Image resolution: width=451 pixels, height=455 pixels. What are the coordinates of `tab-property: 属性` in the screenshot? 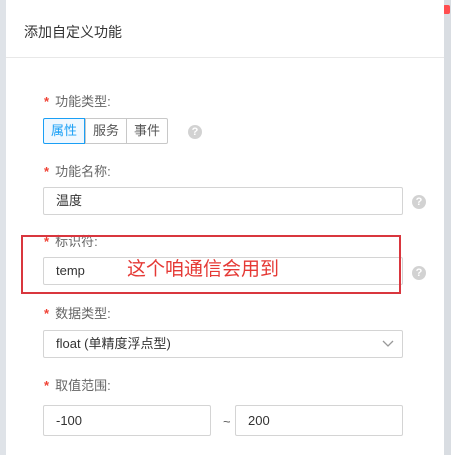 It's located at (64, 131).